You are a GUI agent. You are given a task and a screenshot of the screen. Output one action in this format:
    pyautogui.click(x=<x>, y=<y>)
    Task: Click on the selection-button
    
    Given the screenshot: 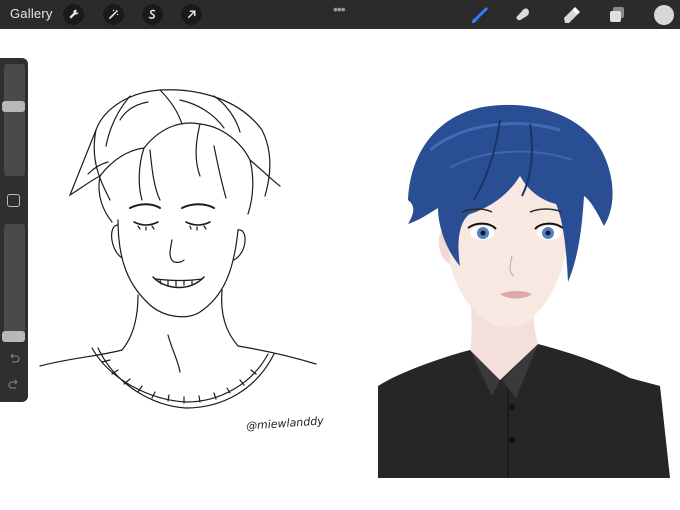 What is the action you would take?
    pyautogui.click(x=152, y=14)
    